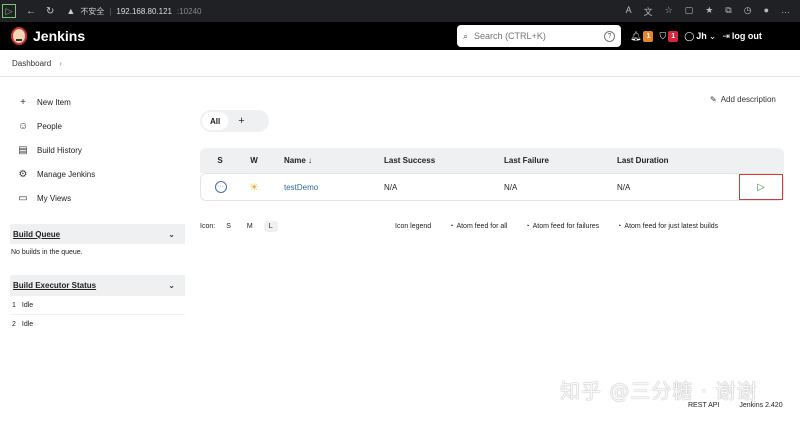  I want to click on notifications-button: 🔔︎ 1, so click(642, 36).